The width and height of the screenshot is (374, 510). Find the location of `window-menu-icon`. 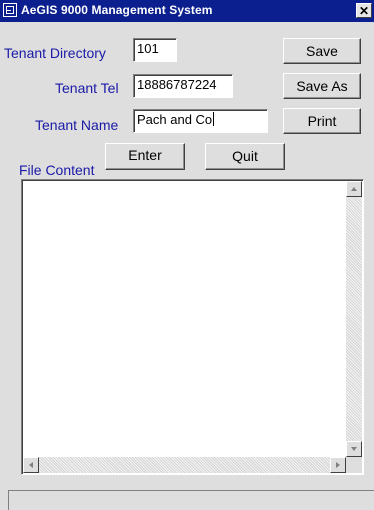

window-menu-icon is located at coordinates (10, 10).